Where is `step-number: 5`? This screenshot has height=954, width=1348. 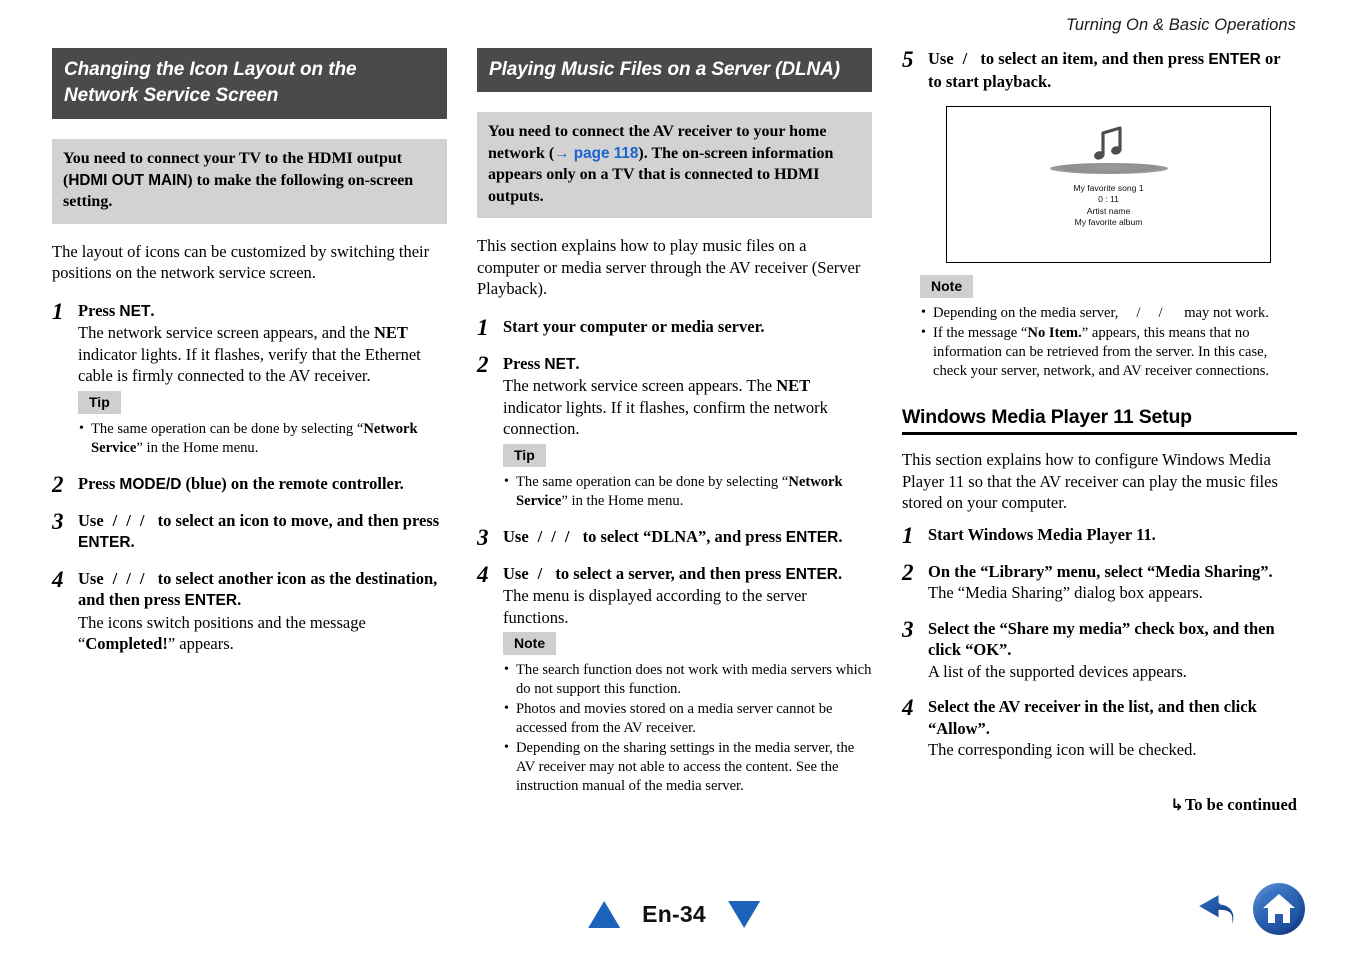
step-number: 5 is located at coordinates (908, 59).